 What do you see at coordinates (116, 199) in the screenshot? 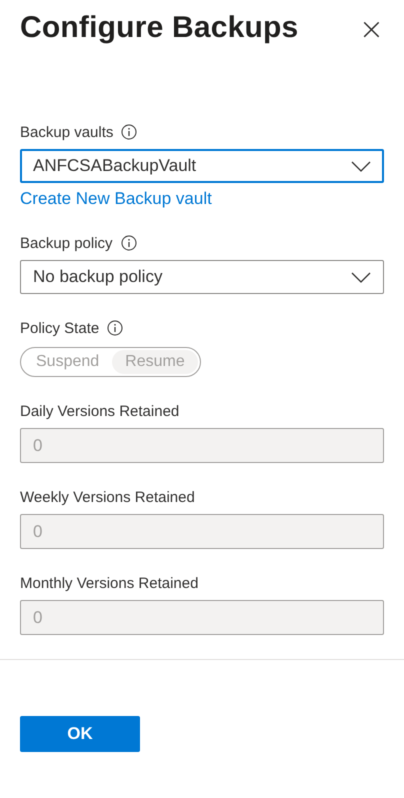
I see `create-link: Create New Backup vault` at bounding box center [116, 199].